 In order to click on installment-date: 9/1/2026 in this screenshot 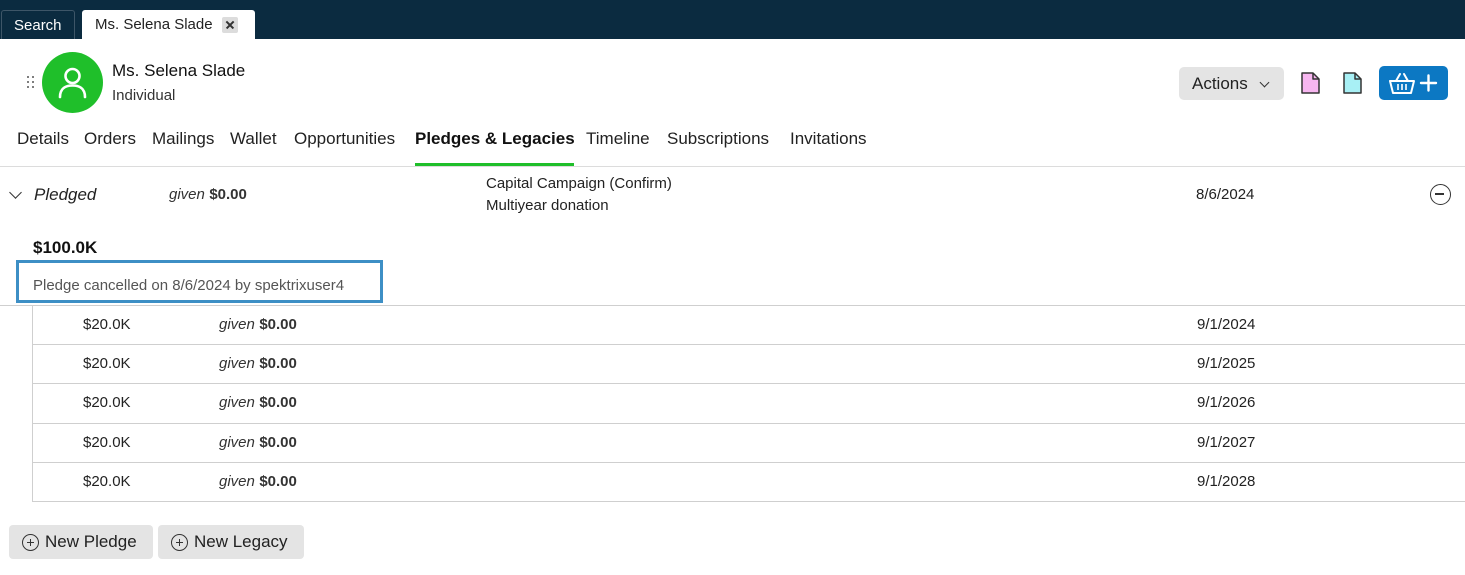, I will do `click(1226, 403)`.